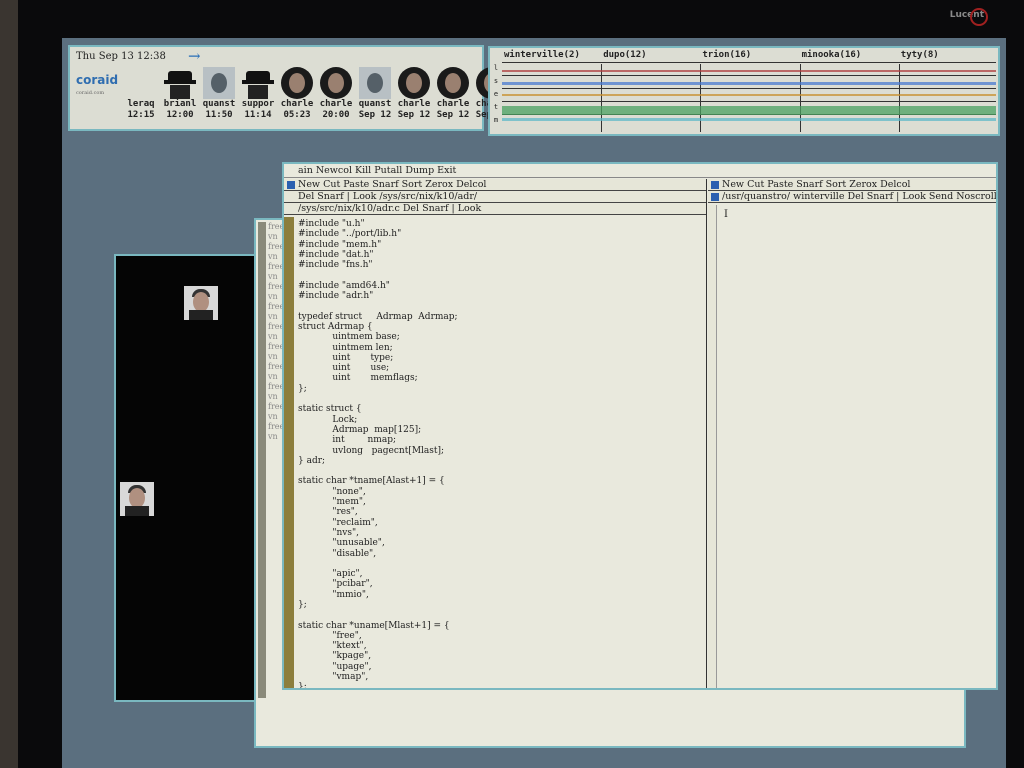 Image resolution: width=1024 pixels, height=768 pixels. I want to click on face-name: suppor, so click(258, 104).